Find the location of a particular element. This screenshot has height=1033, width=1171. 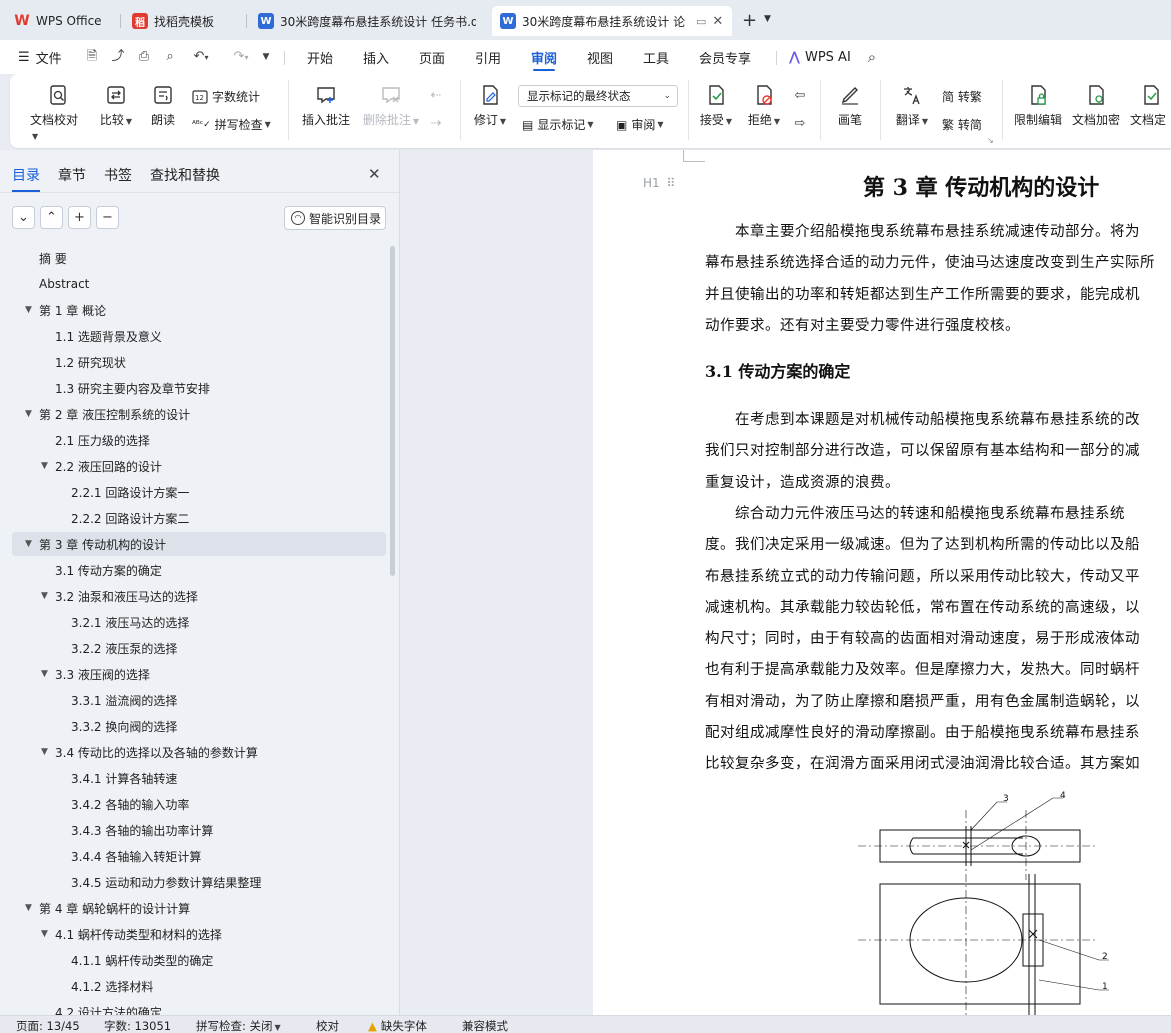

finalize-button: 文档定 is located at coordinates (1150, 101).